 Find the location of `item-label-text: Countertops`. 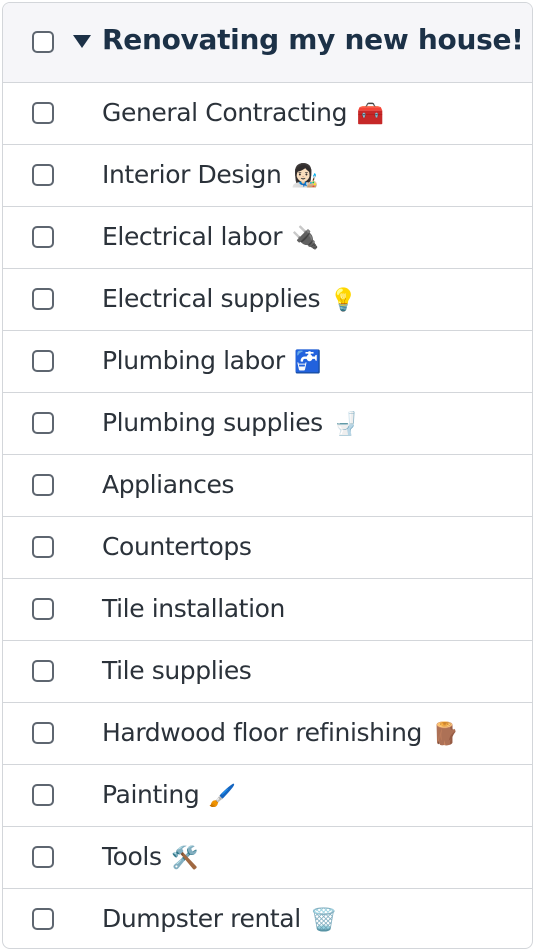

item-label-text: Countertops is located at coordinates (177, 546).